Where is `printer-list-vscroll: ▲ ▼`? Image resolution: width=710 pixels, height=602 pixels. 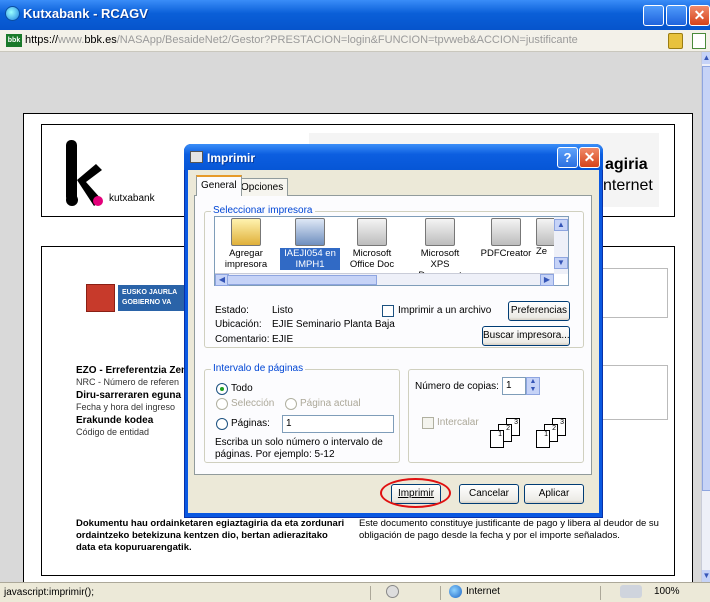
printer-list-vscroll: ▲ ▼ is located at coordinates (561, 245).